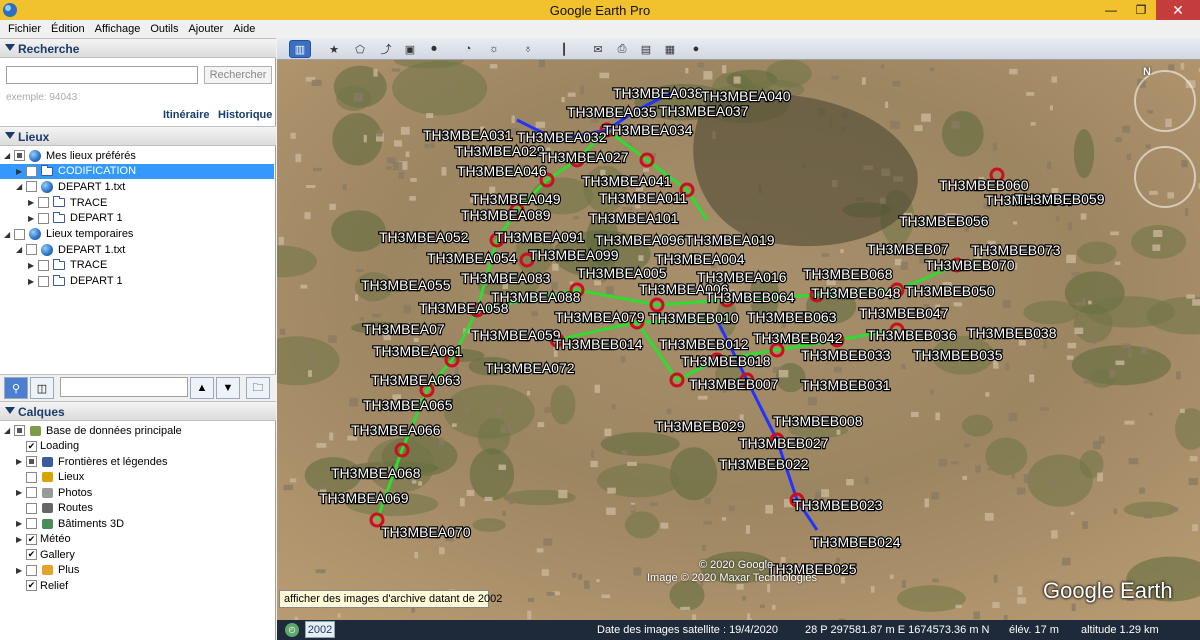  Describe the element at coordinates (54, 492) in the screenshot. I see `layer-item-row: ▶ Photos` at that location.